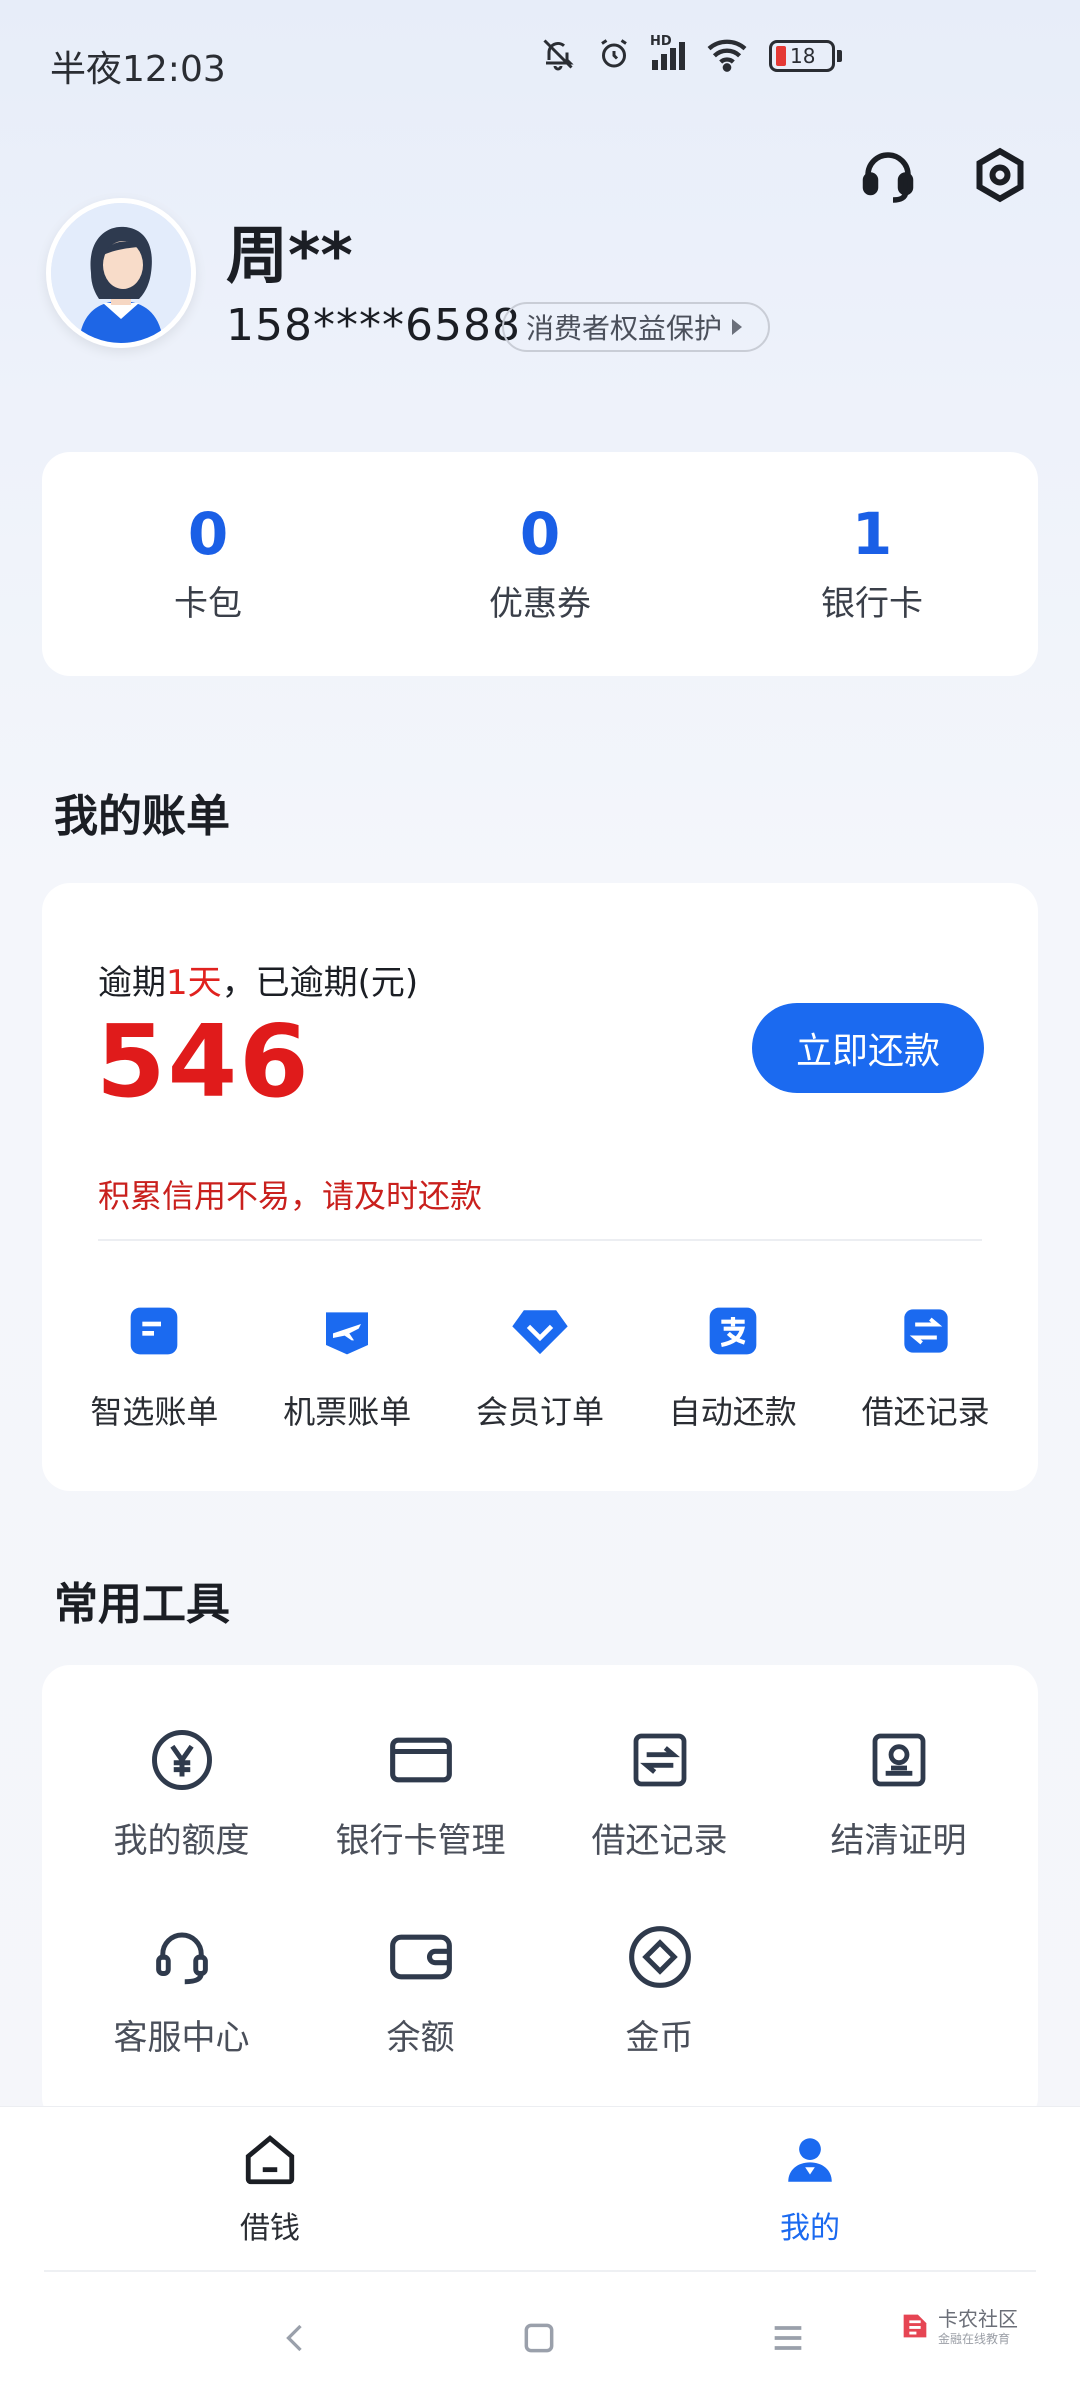  Describe the element at coordinates (898, 1841) in the screenshot. I see `tool-label: 结清证明` at that location.